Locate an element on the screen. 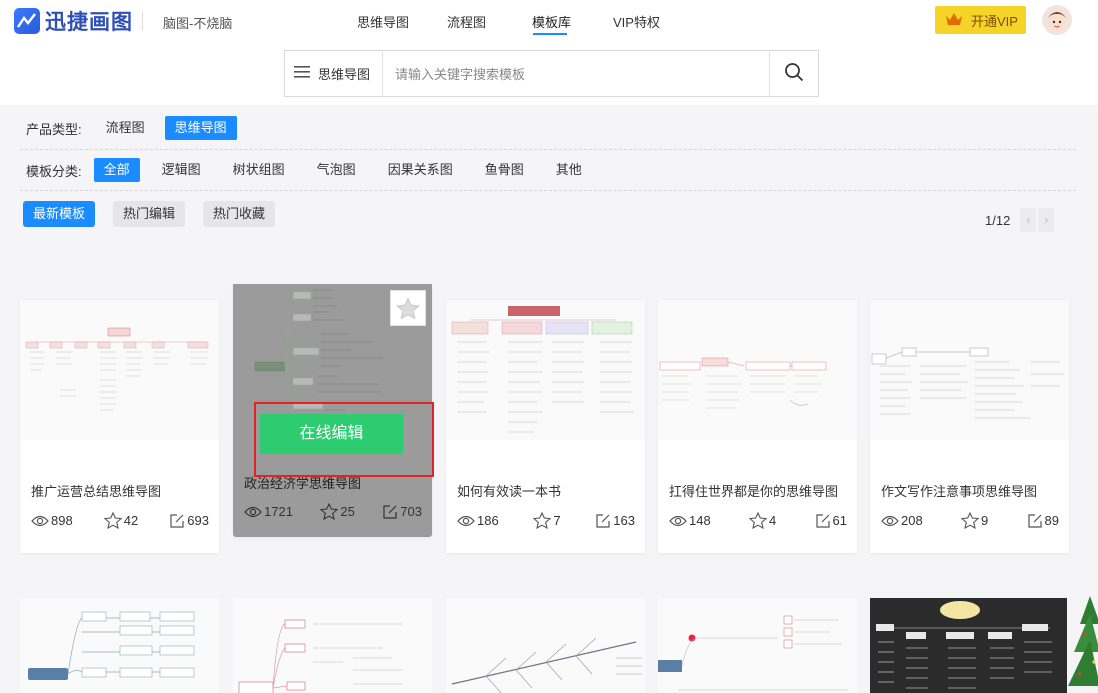 The height and width of the screenshot is (693, 1098). sort-tabs: 最新模板 热门编辑 热门收藏 is located at coordinates (159, 214).